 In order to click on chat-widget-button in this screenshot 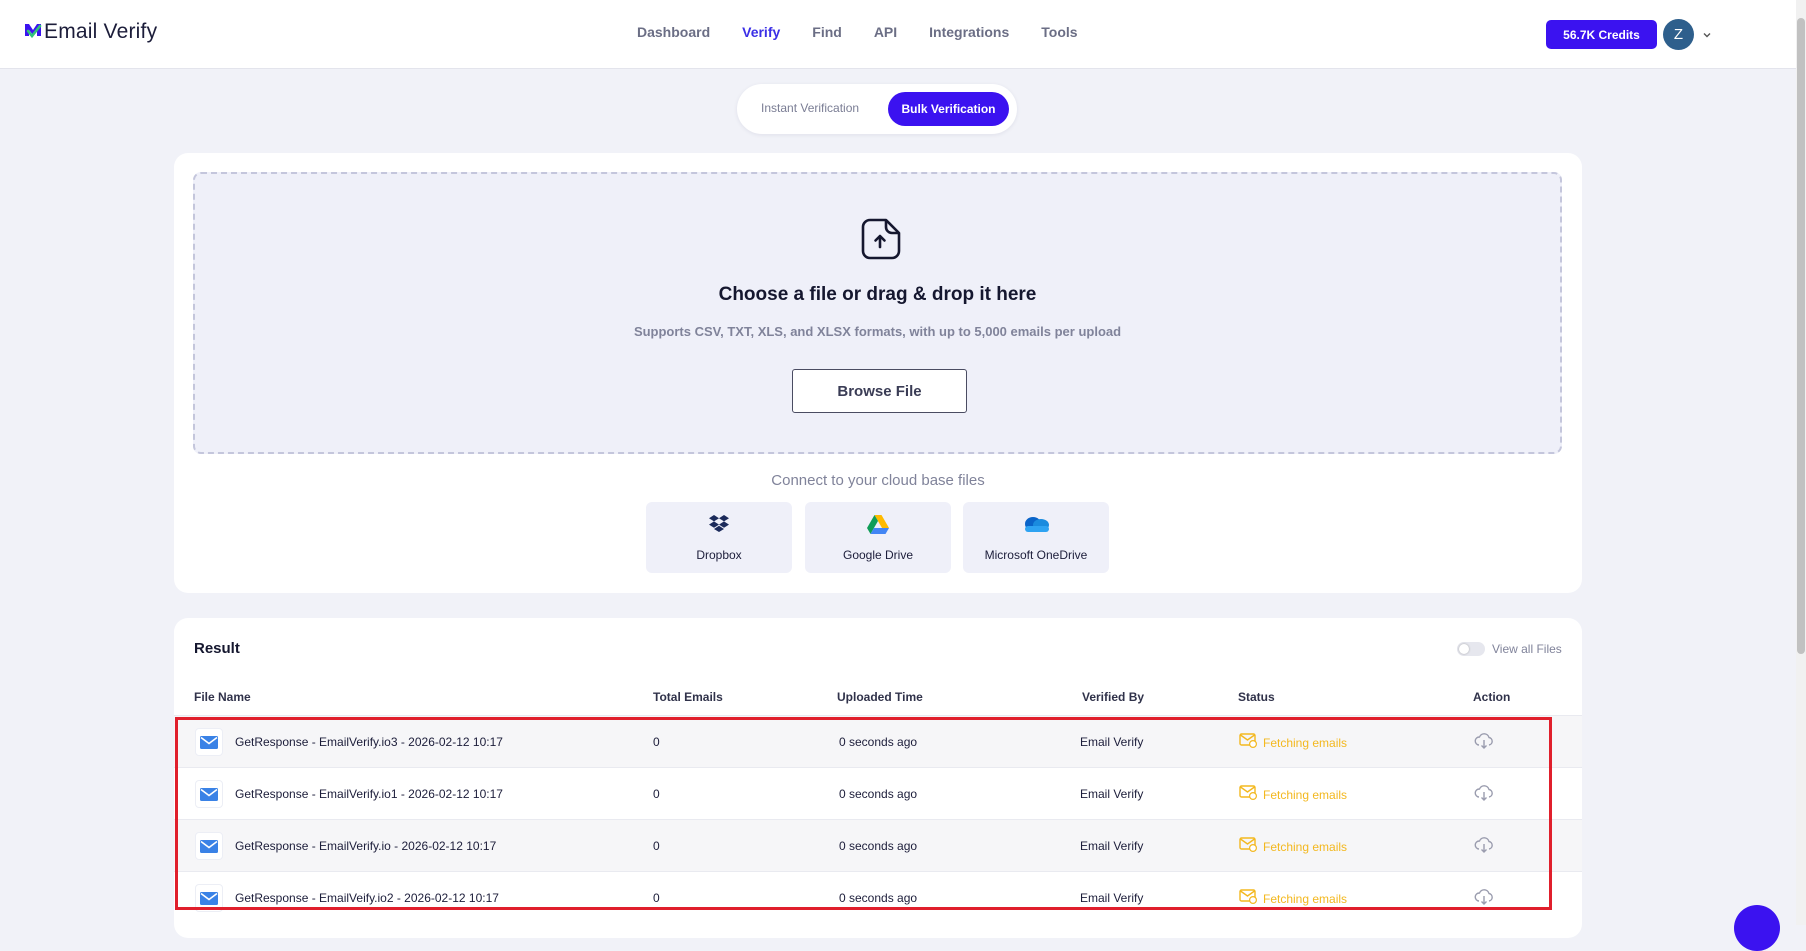, I will do `click(1757, 928)`.